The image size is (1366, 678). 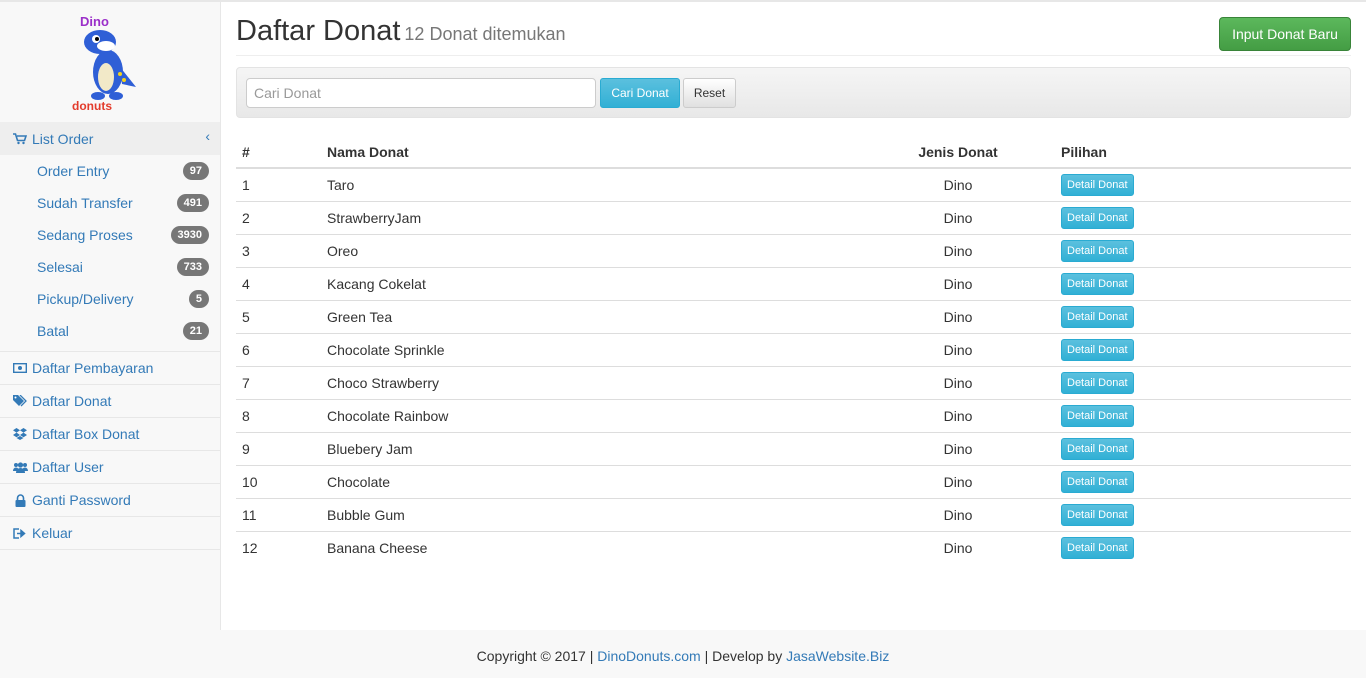 What do you see at coordinates (110, 533) in the screenshot?
I see `sidebar-item-keluar: Keluar` at bounding box center [110, 533].